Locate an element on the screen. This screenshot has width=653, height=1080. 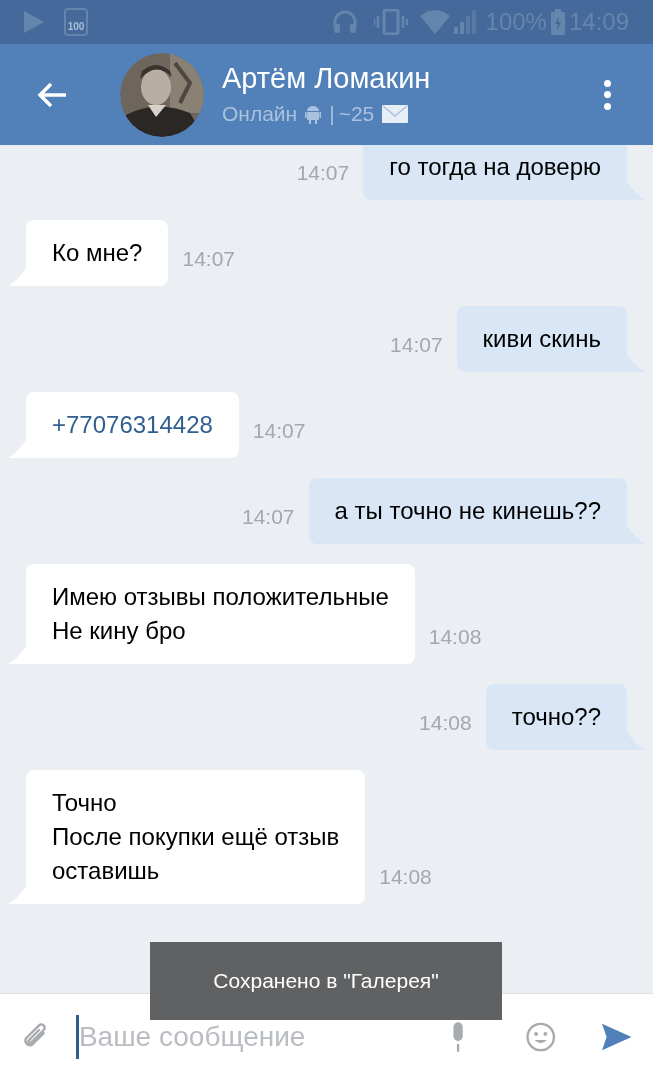
message-text: Точно После покупки ещё отзыв оставишь is located at coordinates (196, 837).